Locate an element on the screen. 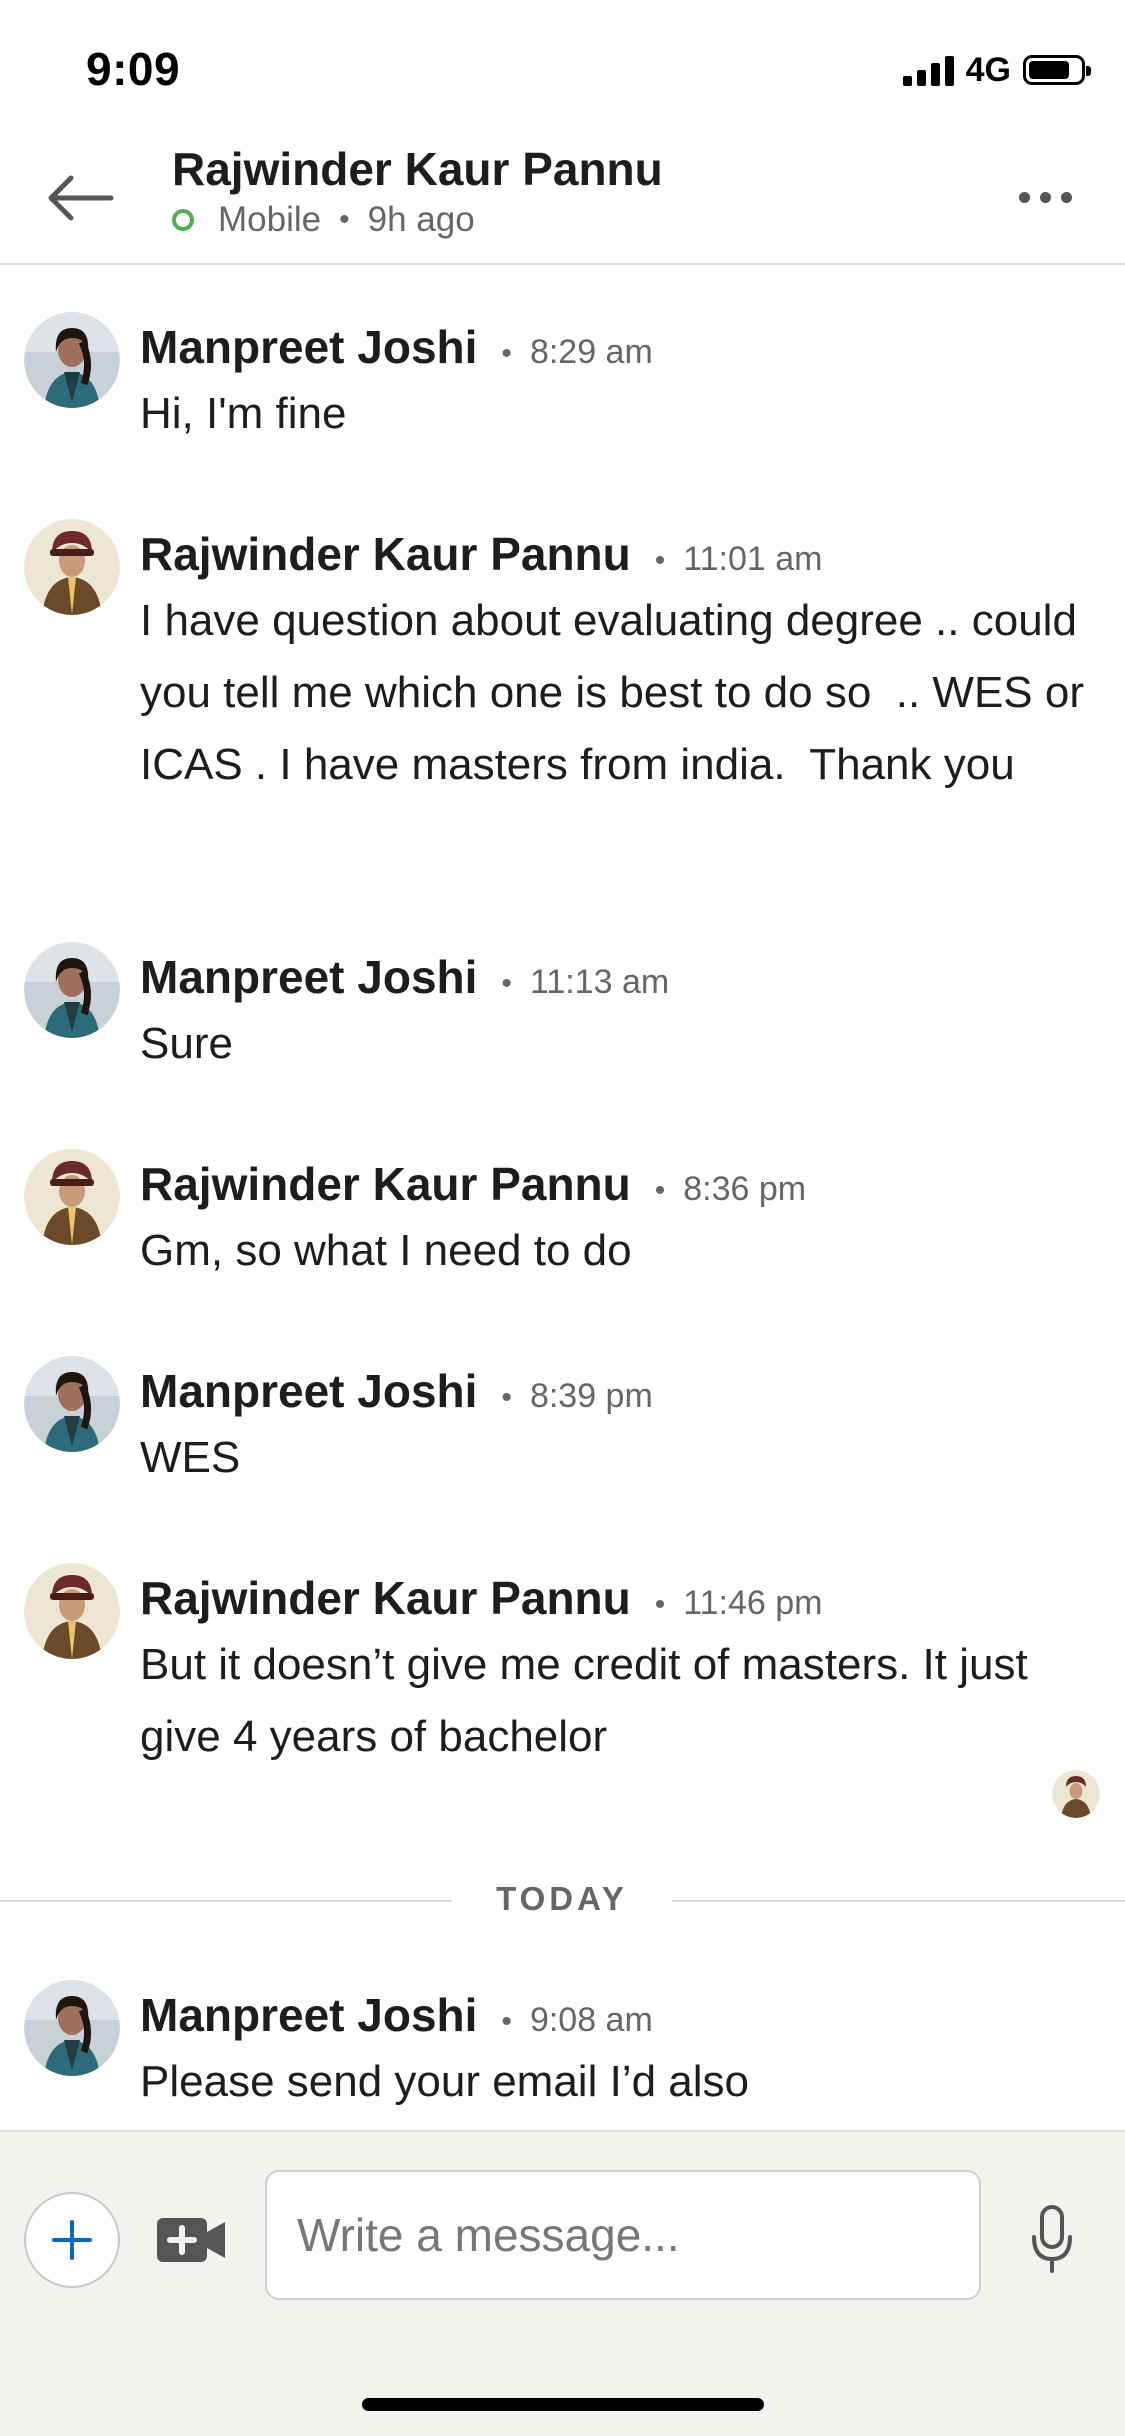 Image resolution: width=1125 pixels, height=2436 pixels. last-active: 9h ago is located at coordinates (421, 219).